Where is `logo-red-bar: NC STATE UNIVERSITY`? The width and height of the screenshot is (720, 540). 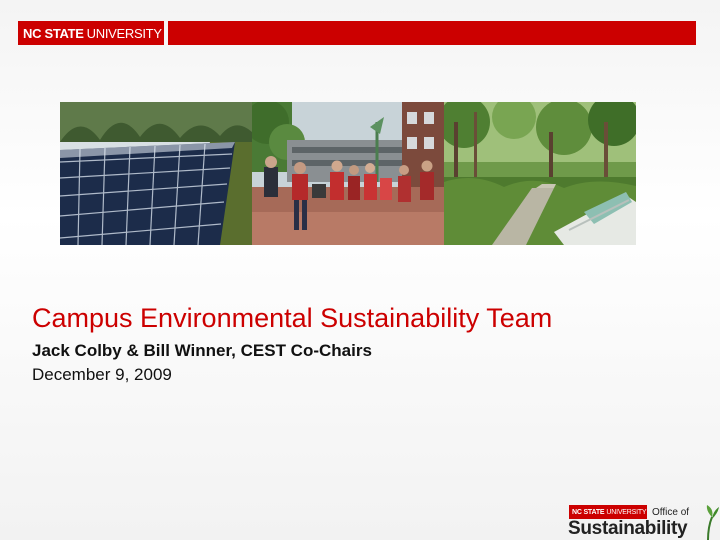 logo-red-bar: NC STATE UNIVERSITY is located at coordinates (608, 512).